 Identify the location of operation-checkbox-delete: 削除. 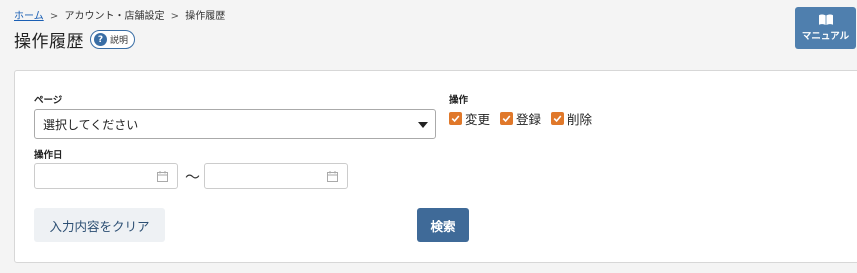
(571, 118).